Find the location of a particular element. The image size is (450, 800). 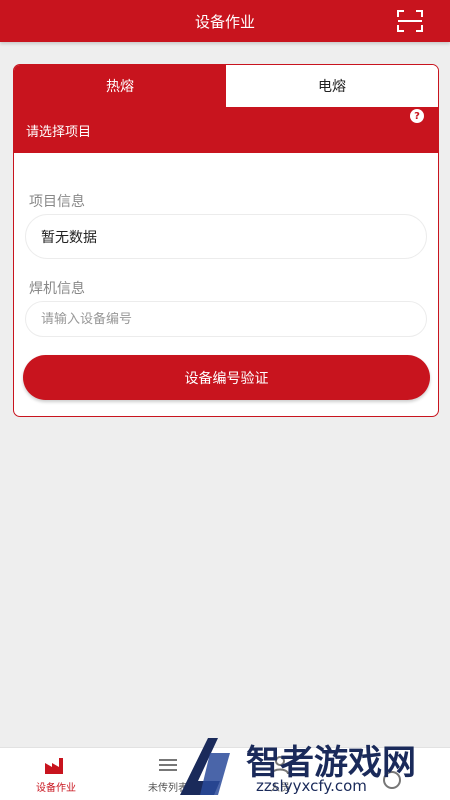

profile-icon is located at coordinates (392, 780).